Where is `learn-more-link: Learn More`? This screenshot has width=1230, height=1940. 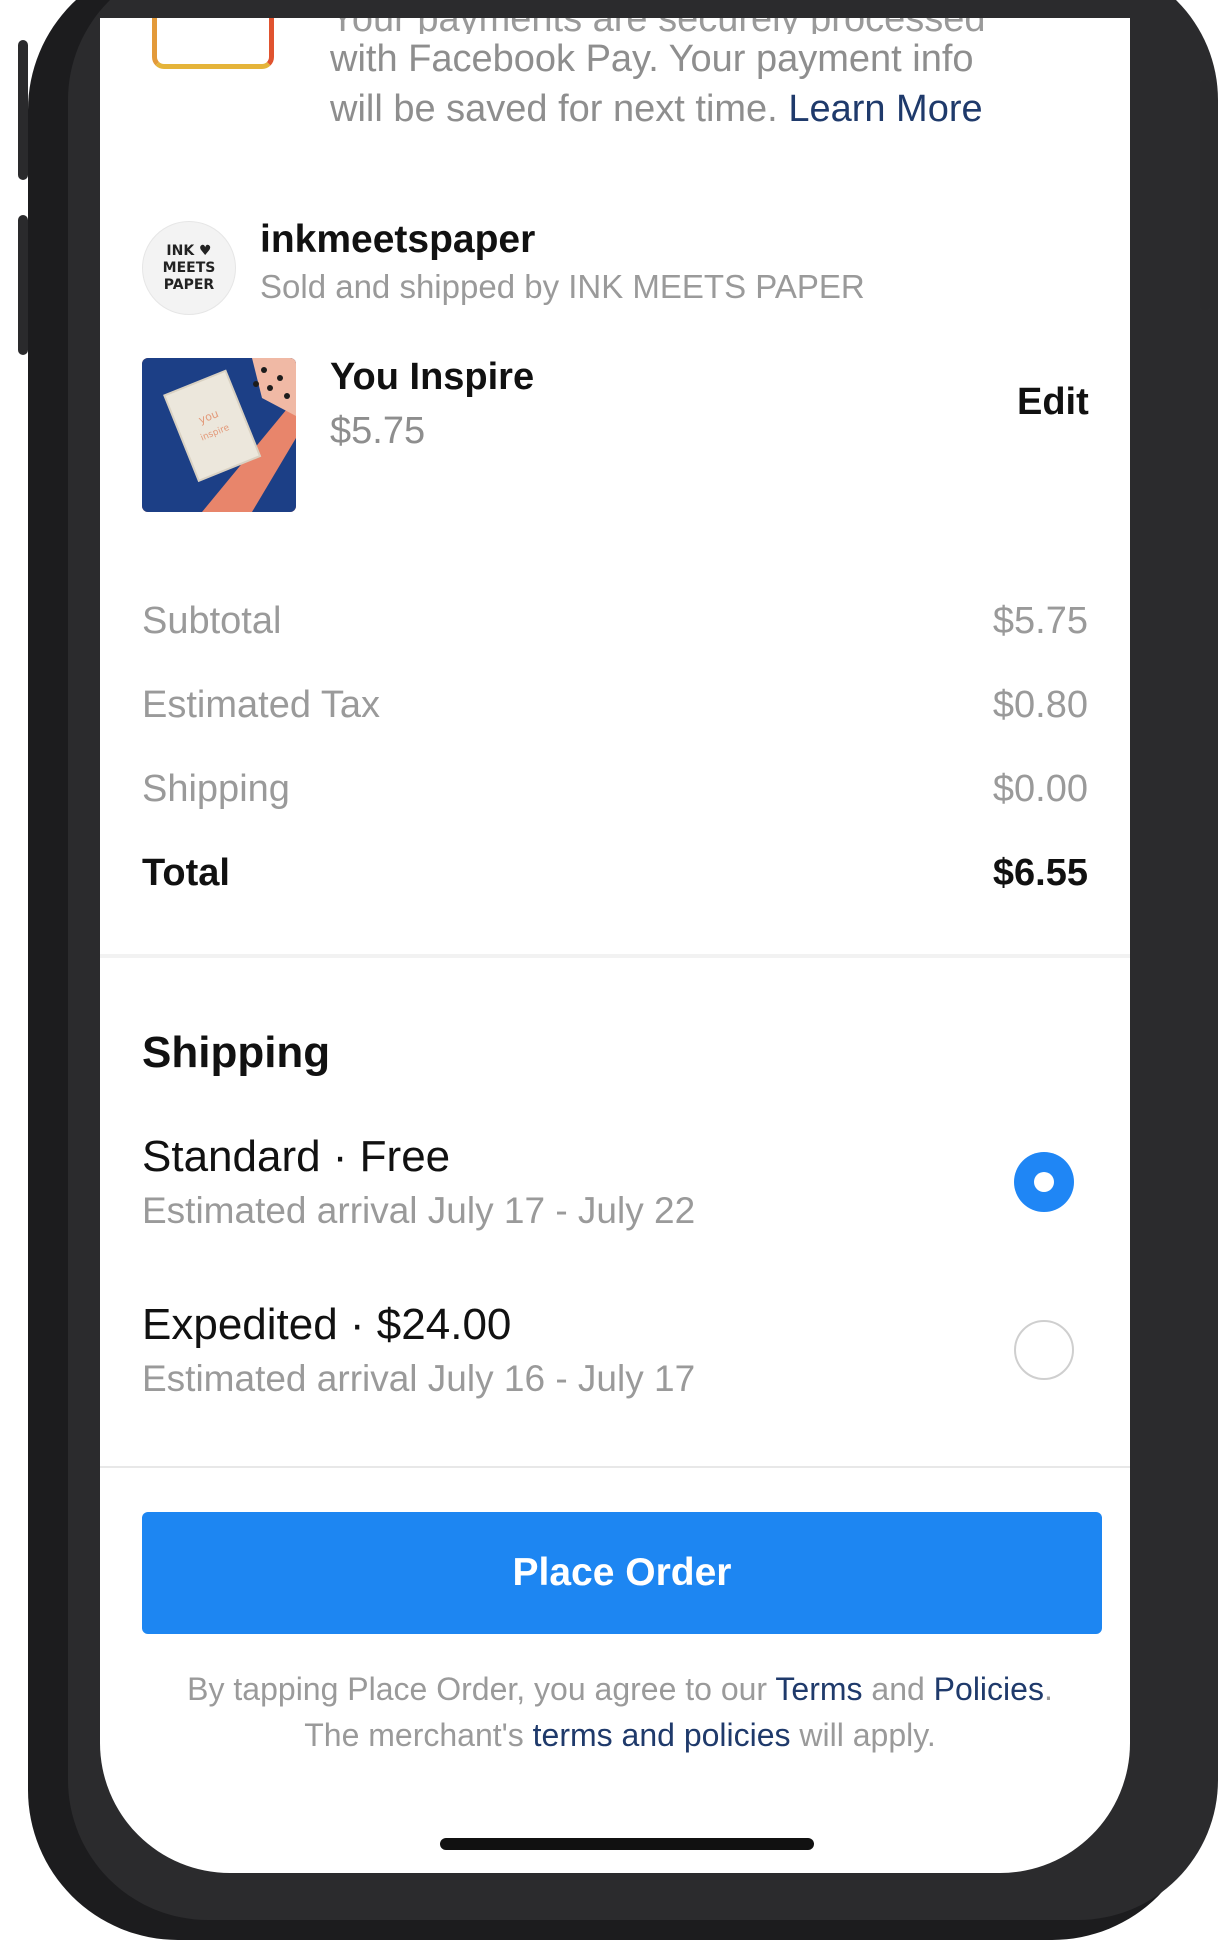
learn-more-link: Learn More is located at coordinates (885, 109).